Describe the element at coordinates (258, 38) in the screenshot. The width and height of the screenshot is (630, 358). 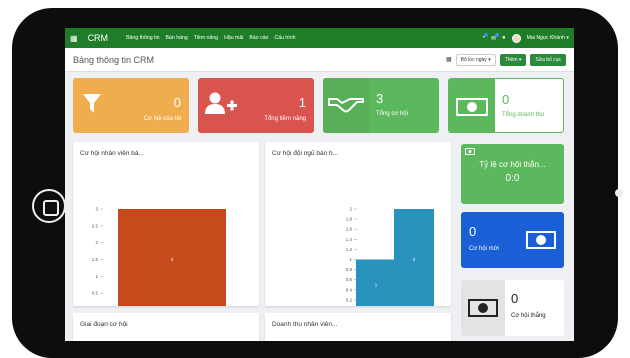
I see `menu-item-reports: Báo cáo` at that location.